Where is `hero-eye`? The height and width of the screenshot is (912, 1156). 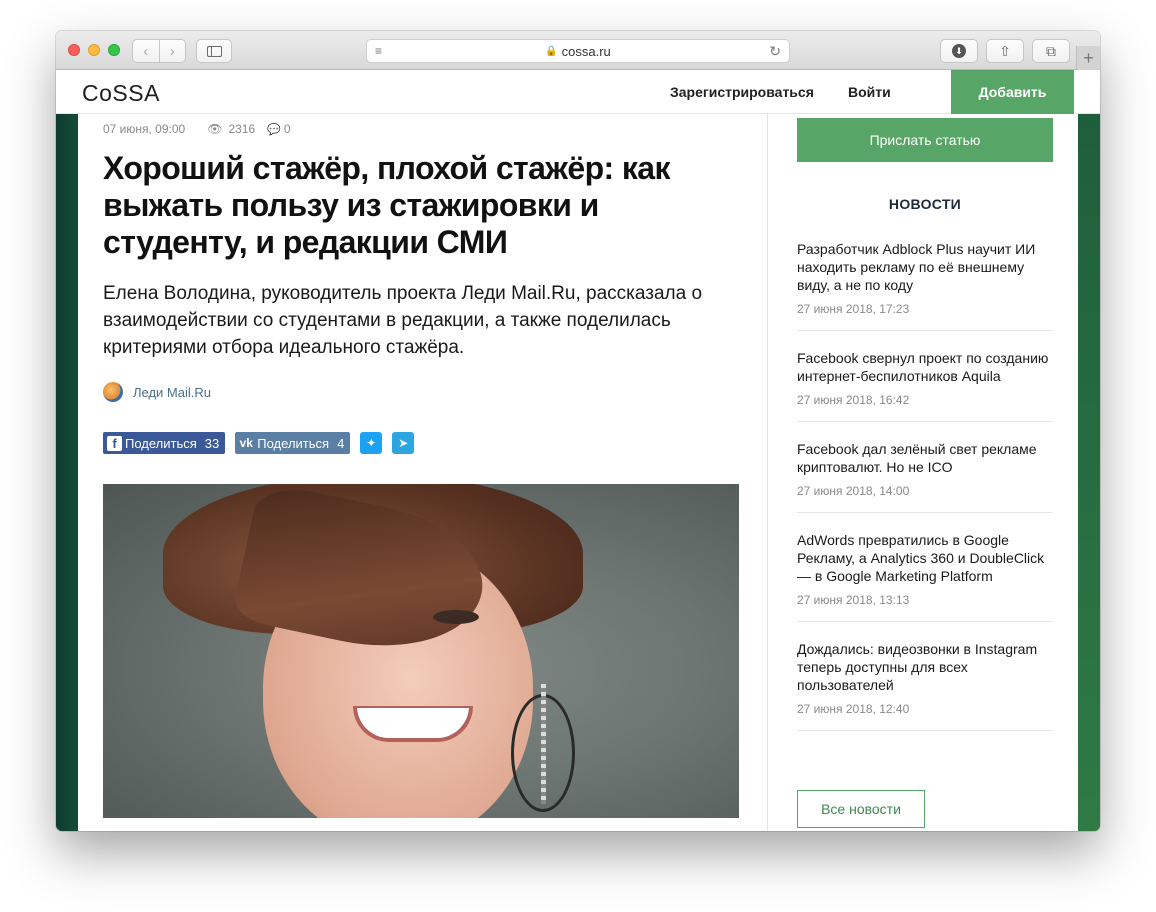
hero-eye is located at coordinates (456, 617).